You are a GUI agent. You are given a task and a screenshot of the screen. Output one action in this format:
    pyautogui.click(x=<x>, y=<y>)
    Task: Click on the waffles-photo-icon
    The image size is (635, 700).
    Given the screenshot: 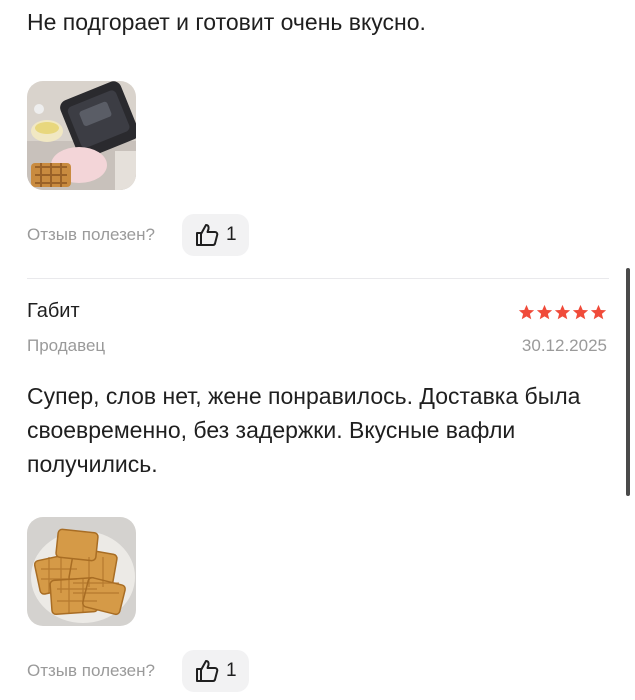 What is the action you would take?
    pyautogui.click(x=81, y=571)
    